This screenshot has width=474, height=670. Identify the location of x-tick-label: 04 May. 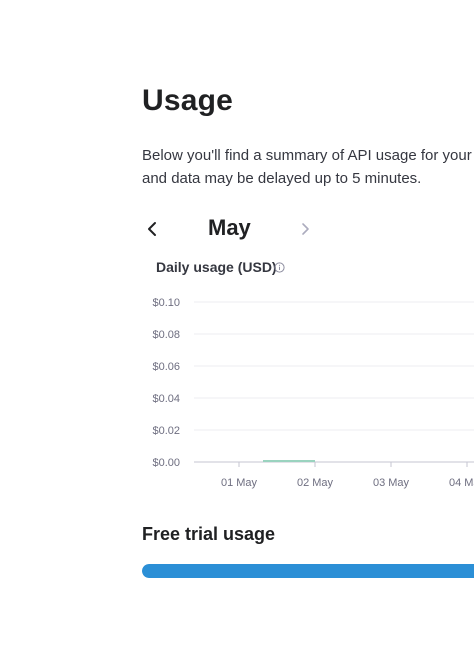
(461, 483).